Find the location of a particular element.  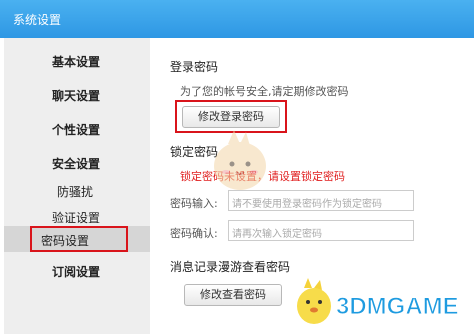

sidebar-item-label: 验证设置 is located at coordinates (76, 218).